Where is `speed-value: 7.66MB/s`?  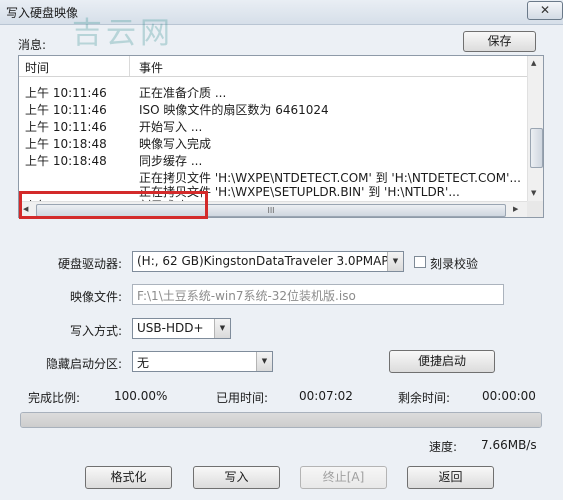
speed-value: 7.66MB/s is located at coordinates (509, 445).